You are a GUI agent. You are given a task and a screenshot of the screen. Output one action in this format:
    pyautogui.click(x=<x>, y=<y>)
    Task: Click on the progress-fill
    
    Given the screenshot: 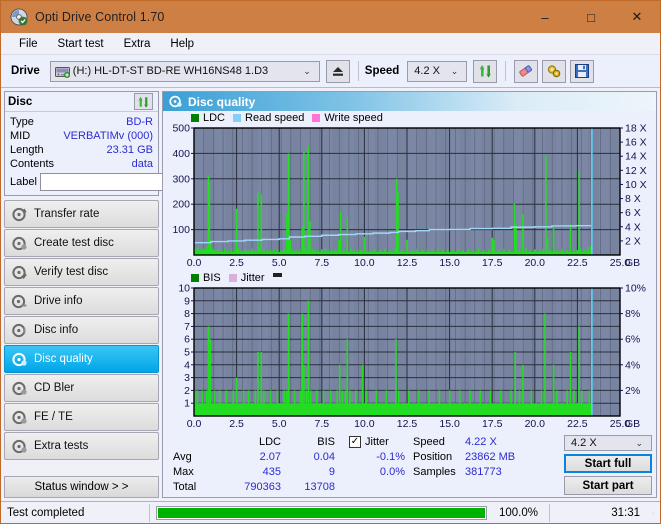 What is the action you would take?
    pyautogui.click(x=321, y=512)
    